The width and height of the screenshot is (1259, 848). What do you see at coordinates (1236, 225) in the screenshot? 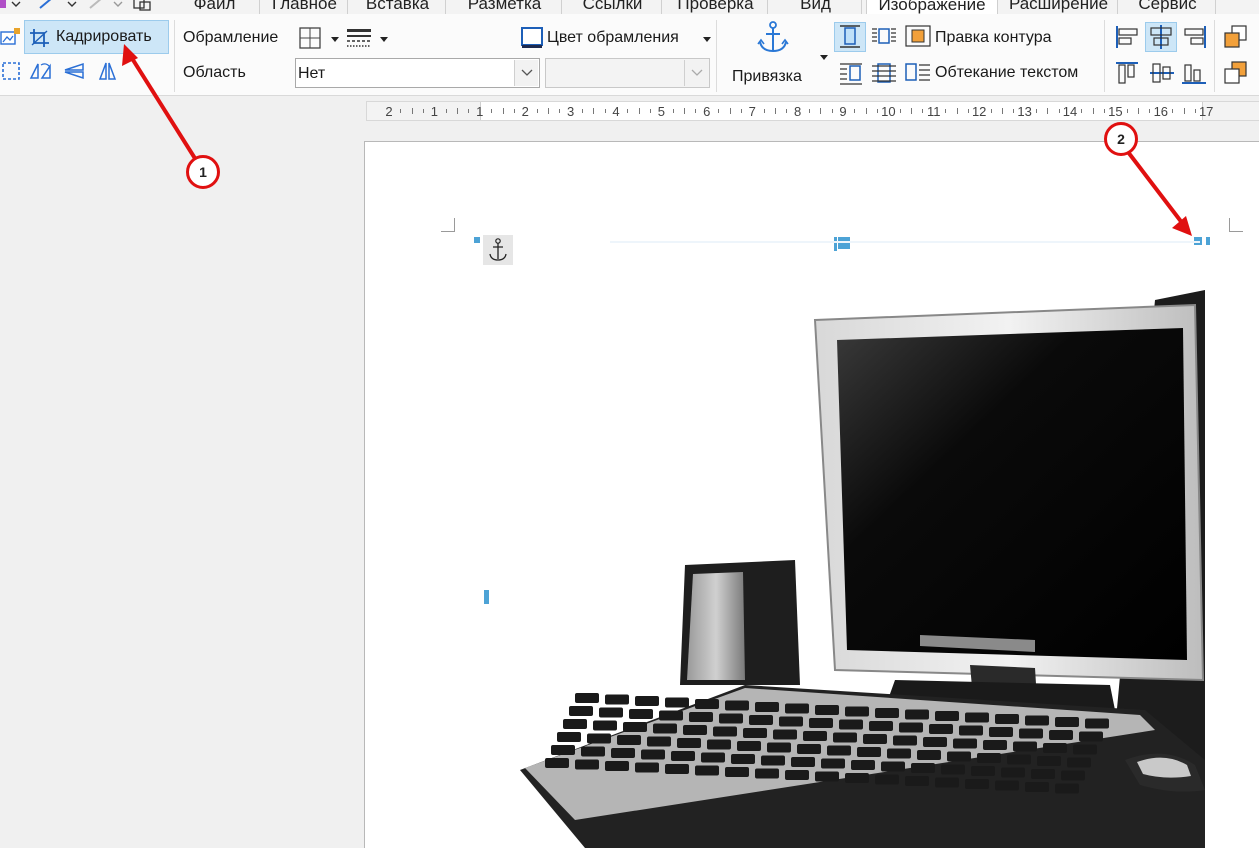
I see `margin-corner-top-right` at bounding box center [1236, 225].